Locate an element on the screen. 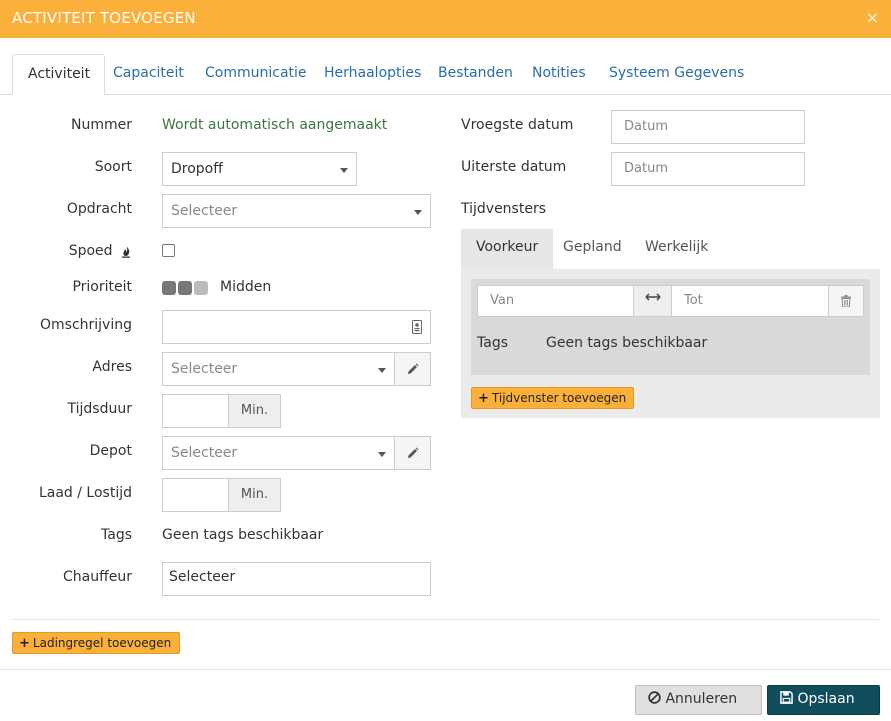 This screenshot has height=721, width=891. uiterste-datum-placeholder: Datum is located at coordinates (646, 168).